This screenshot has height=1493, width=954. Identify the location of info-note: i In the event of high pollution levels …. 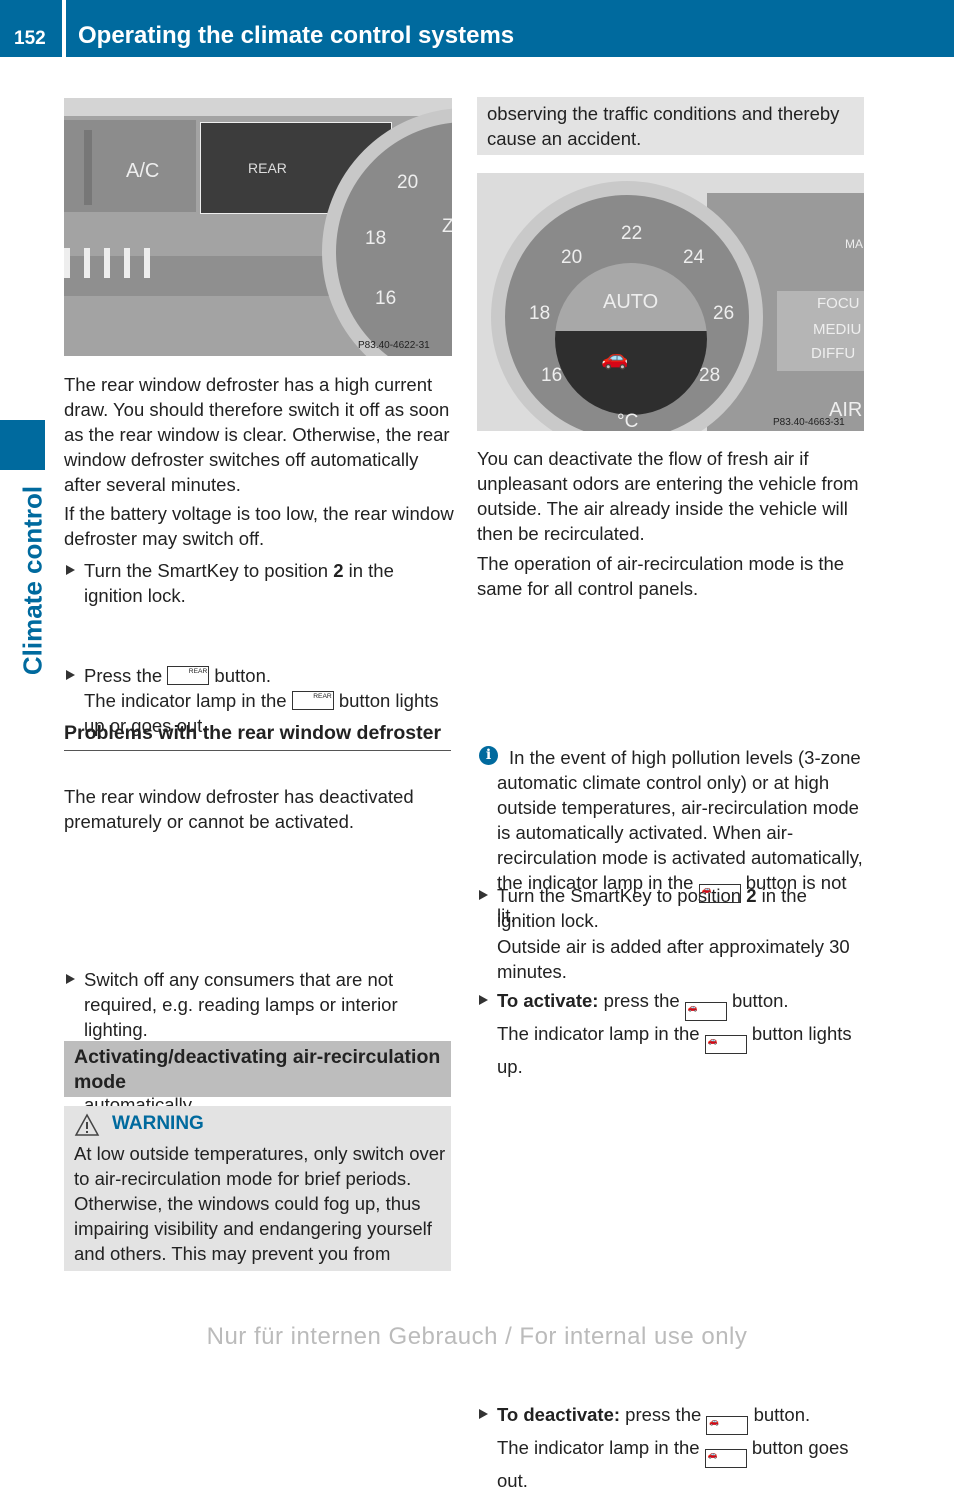
(672, 864).